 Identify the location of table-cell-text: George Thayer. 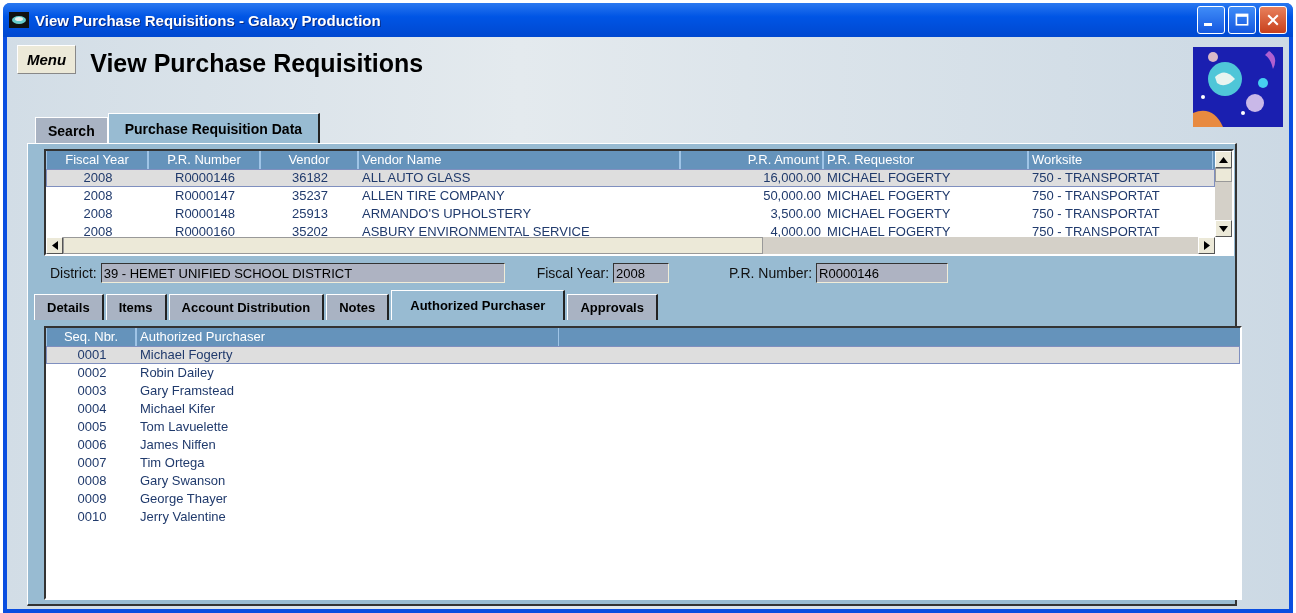
(184, 499).